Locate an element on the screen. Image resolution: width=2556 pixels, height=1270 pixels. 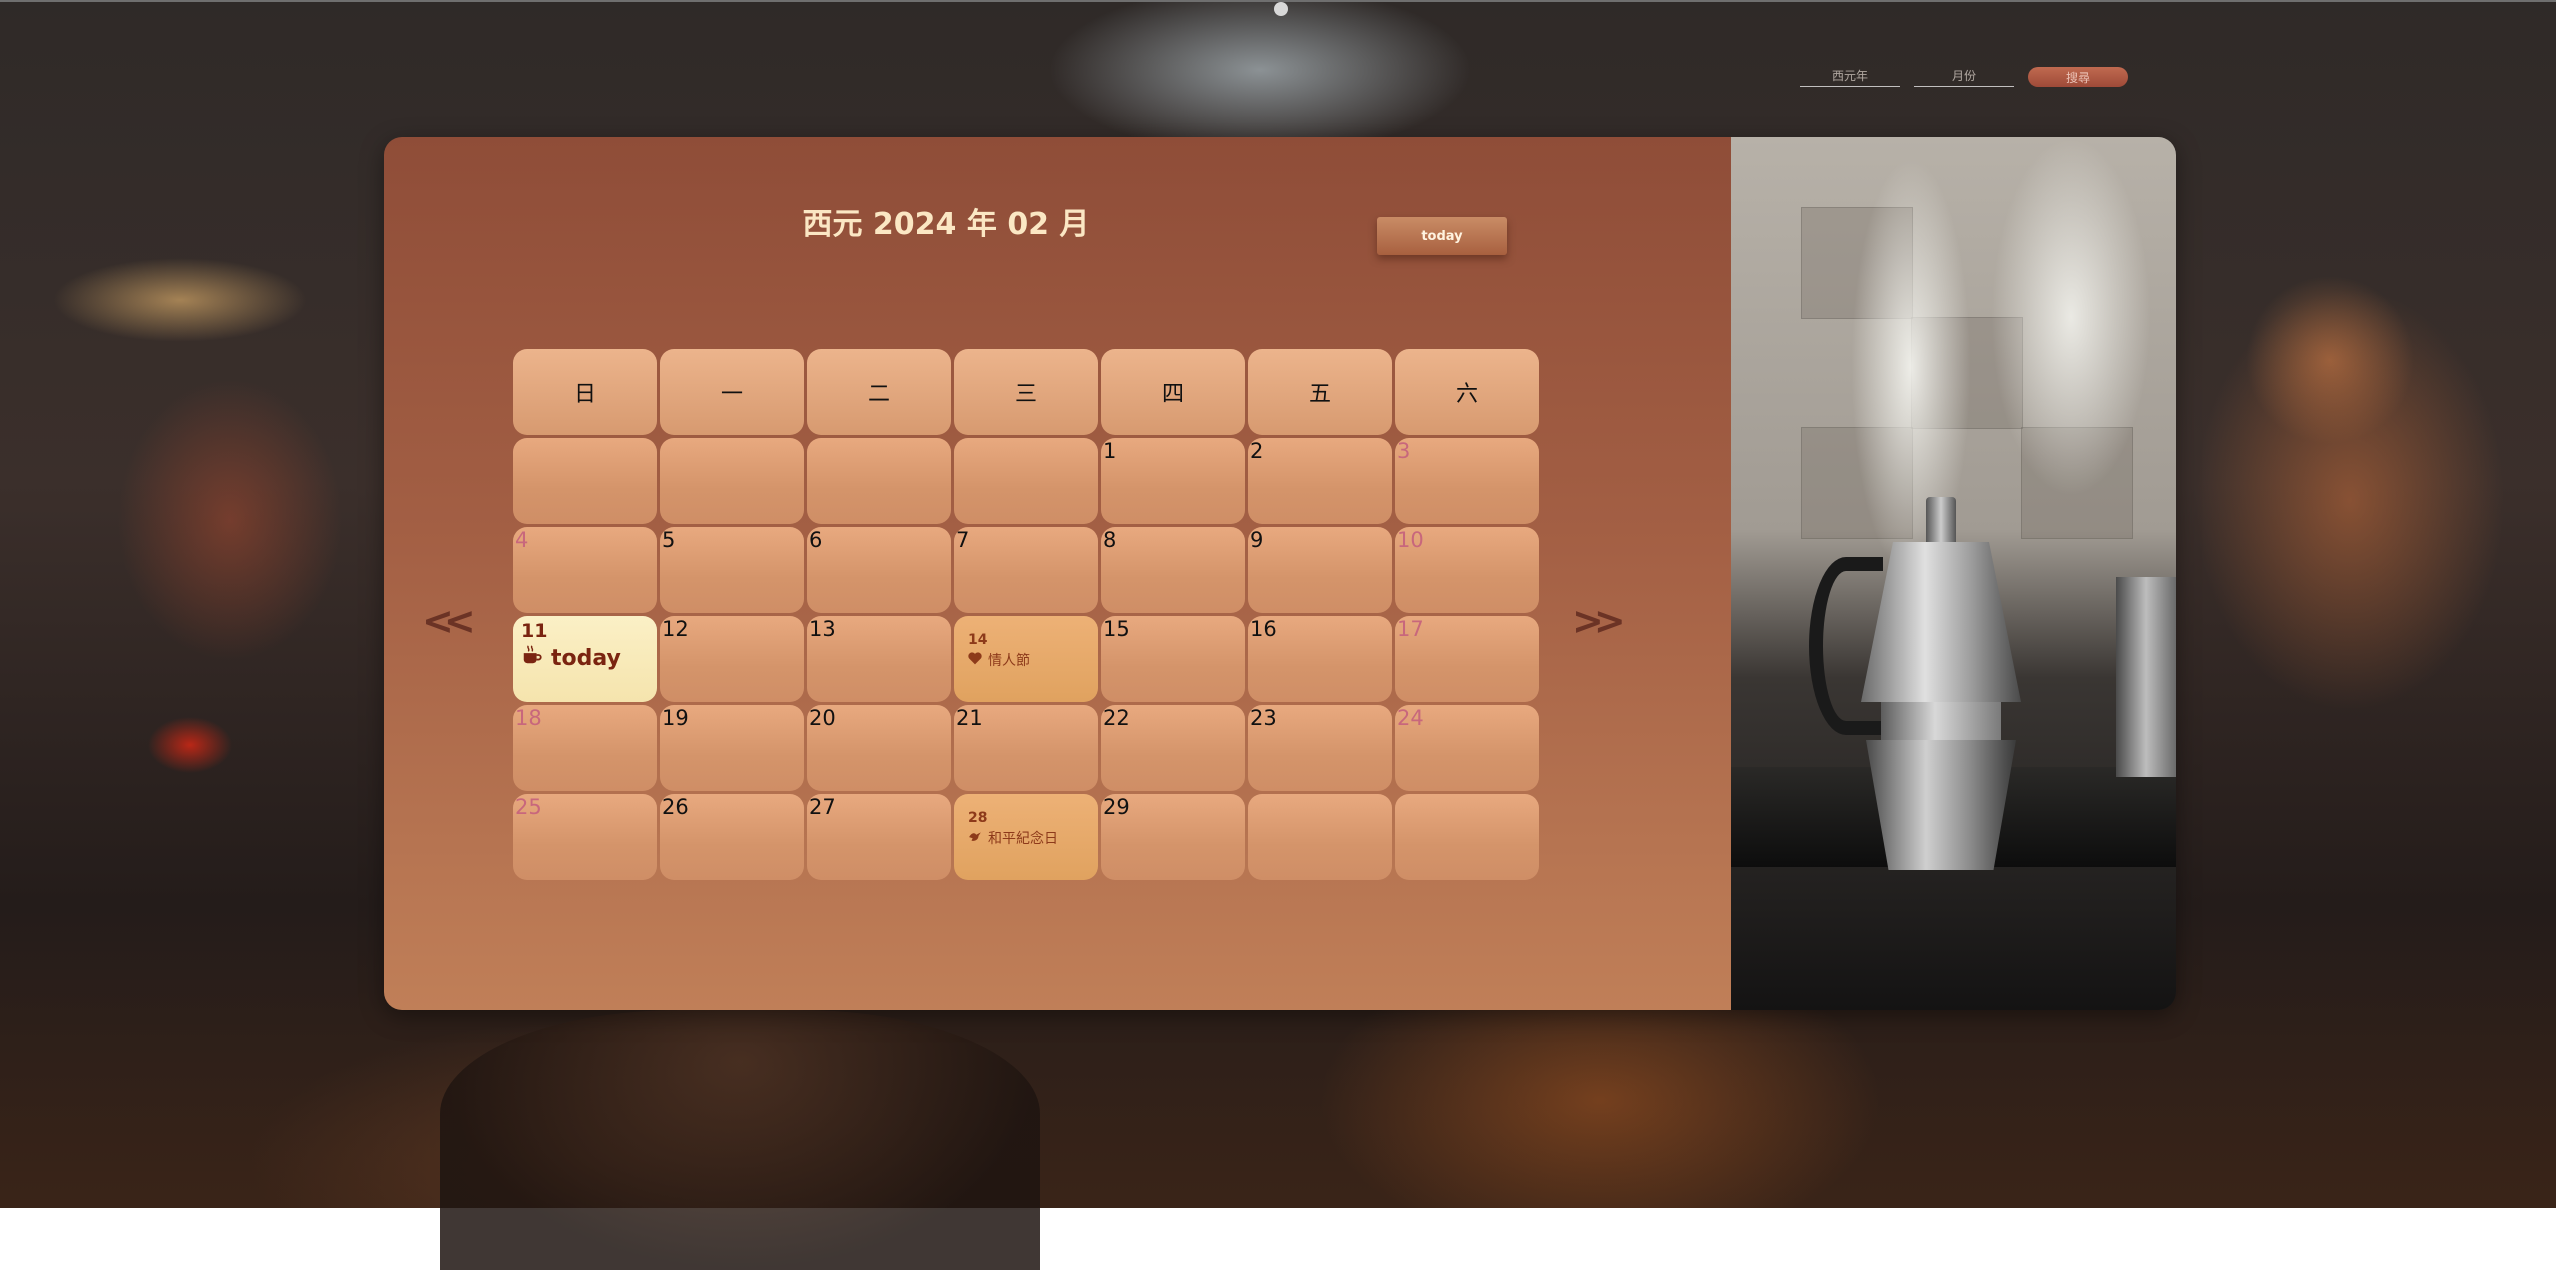
day-number: 13 is located at coordinates (822, 629).